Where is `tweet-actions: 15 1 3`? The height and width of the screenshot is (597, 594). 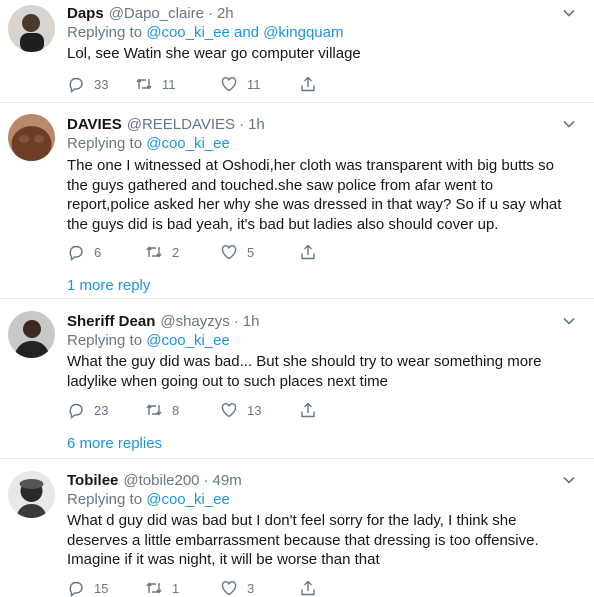
tweet-actions: 15 1 3 is located at coordinates (267, 587).